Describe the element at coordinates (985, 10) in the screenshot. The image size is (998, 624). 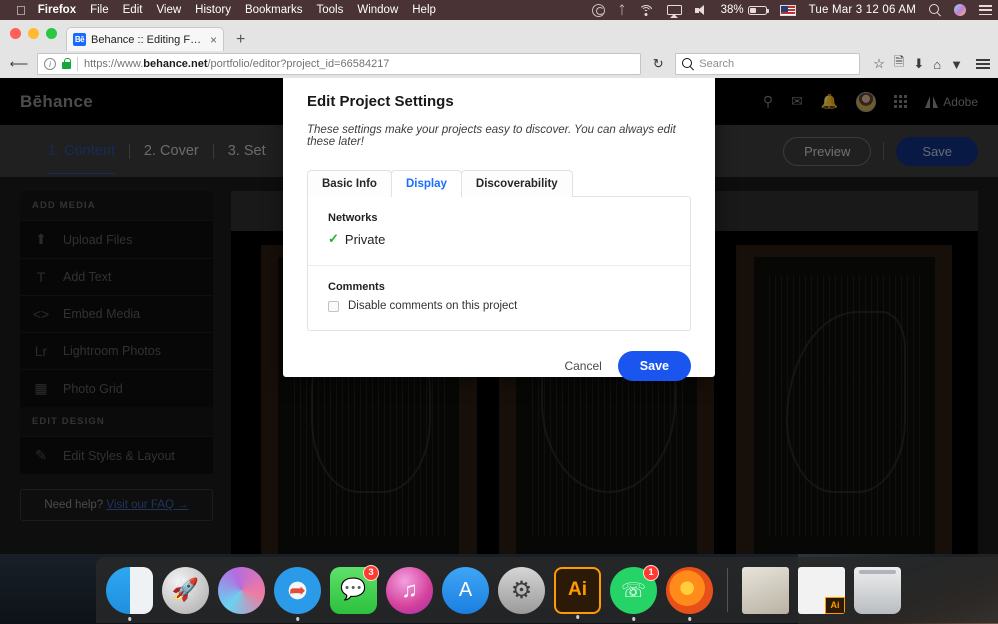
I see `list-icon` at that location.